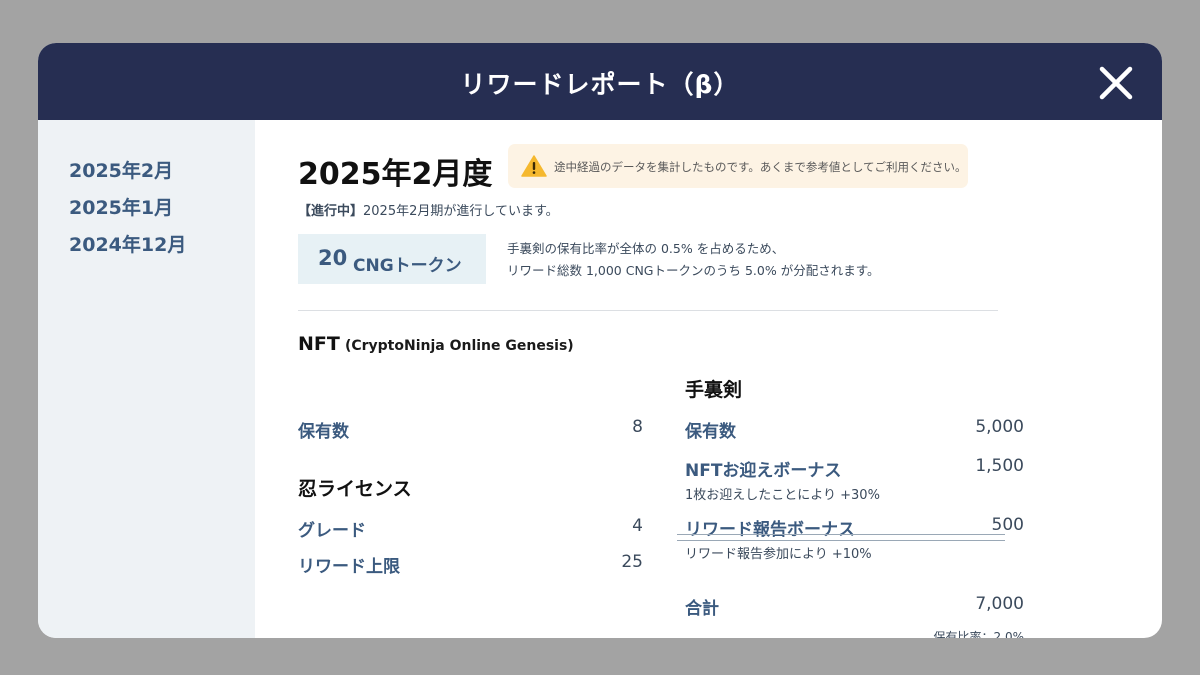  What do you see at coordinates (331, 211) in the screenshot?
I see `status-badge: 【進行中】` at bounding box center [331, 211].